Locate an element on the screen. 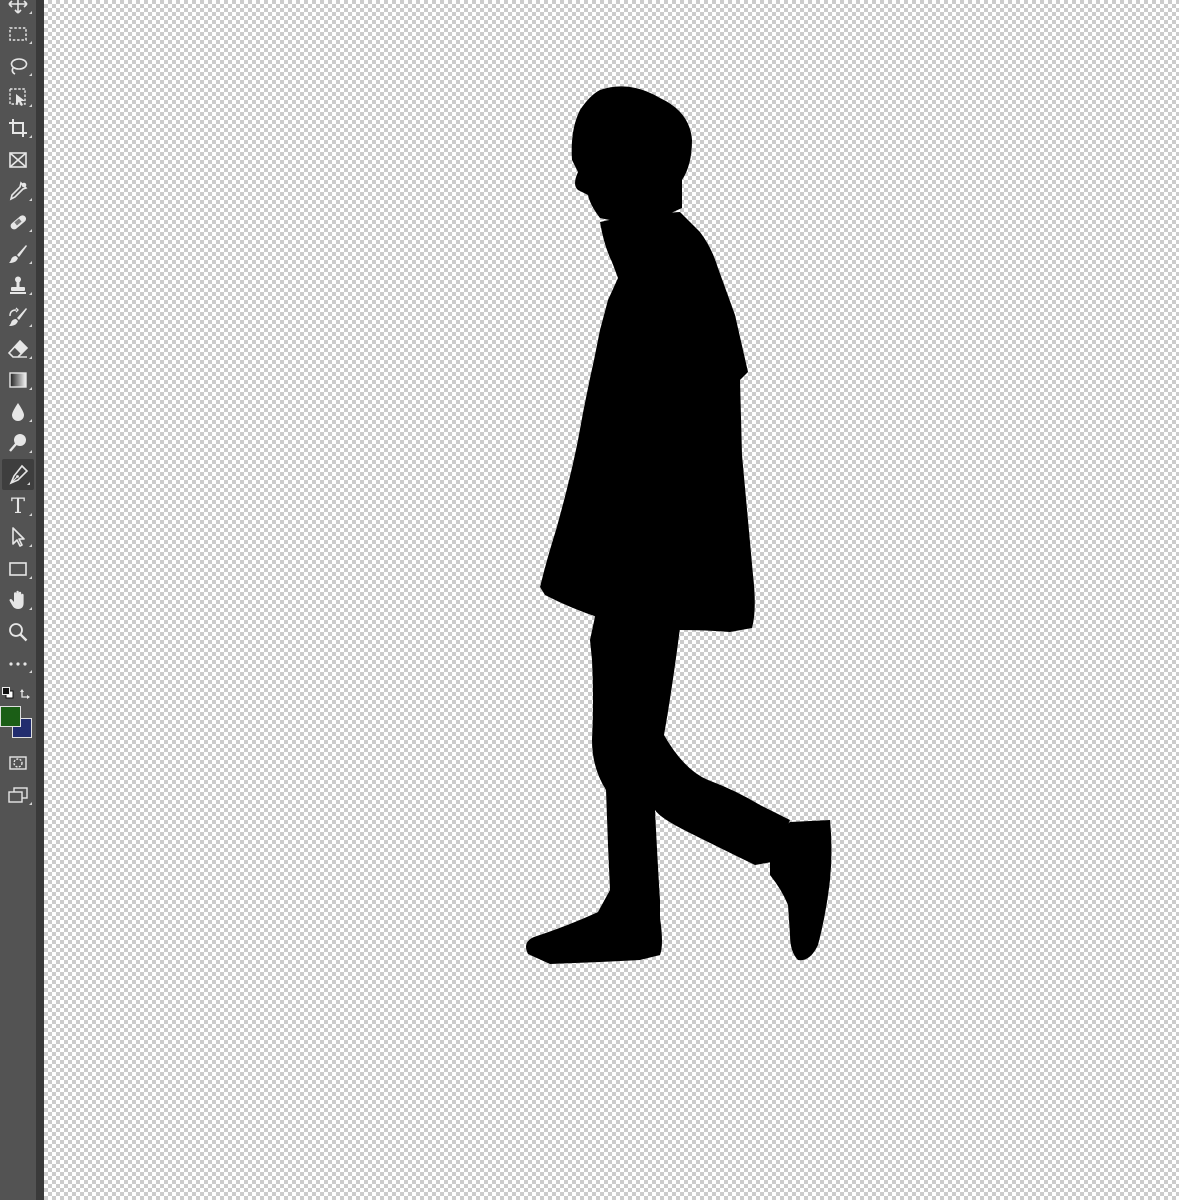 The image size is (1179, 1200). silhouette-right-shoe is located at coordinates (801, 890).